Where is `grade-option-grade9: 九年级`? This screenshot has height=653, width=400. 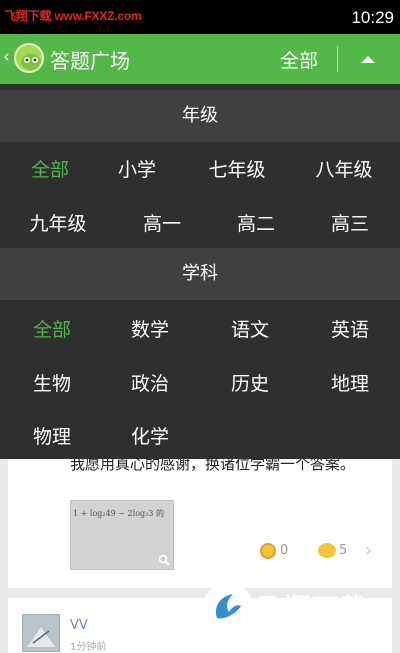
grade-option-grade9: 九年级 is located at coordinates (58, 222).